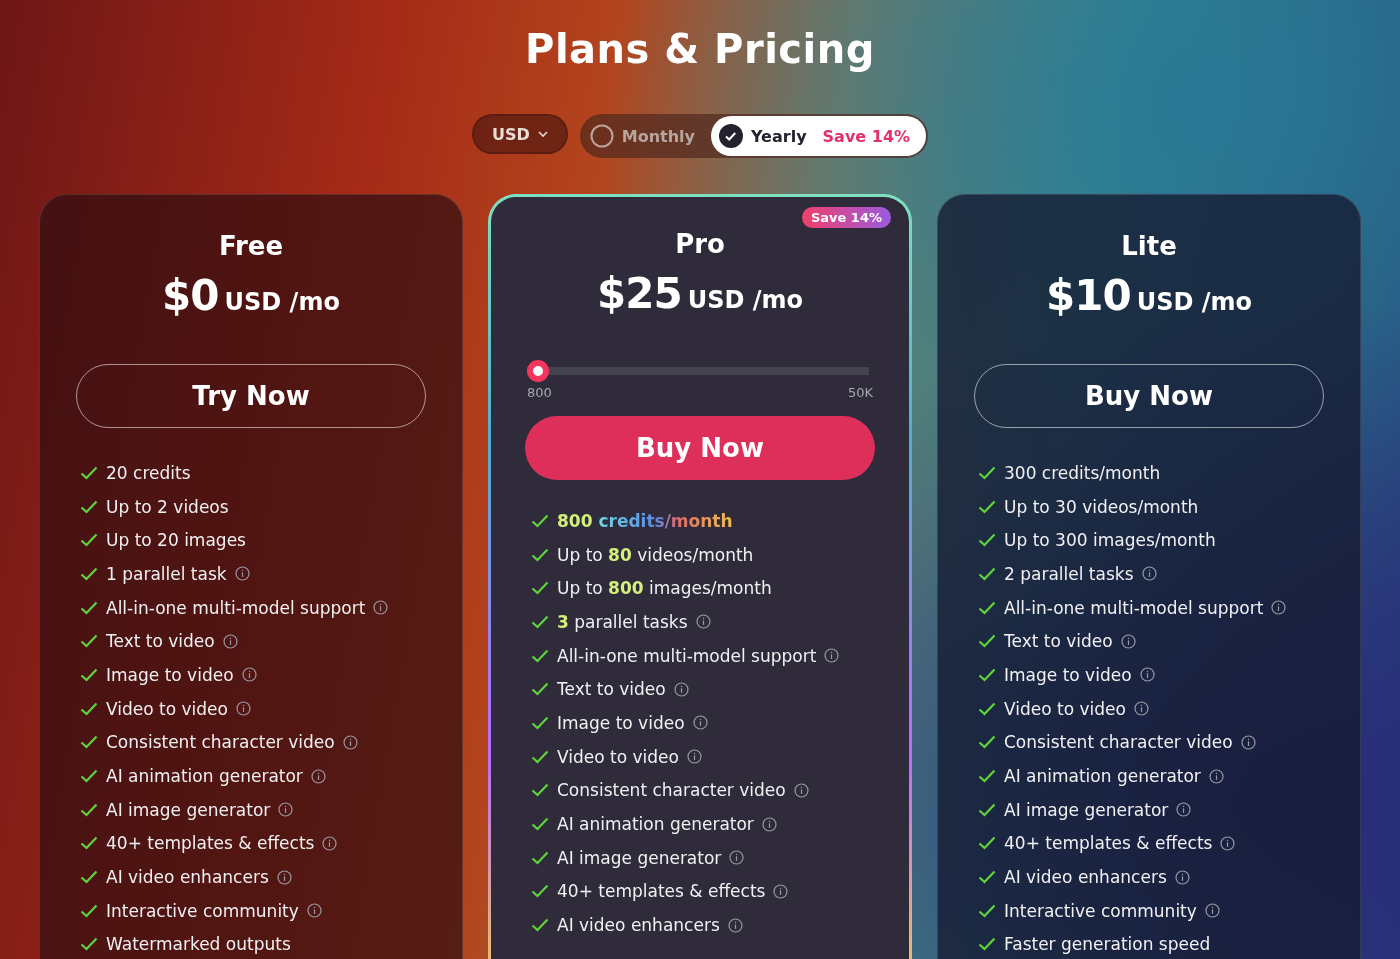 The width and height of the screenshot is (1400, 959). I want to click on buy-now-button: Buy Now, so click(700, 448).